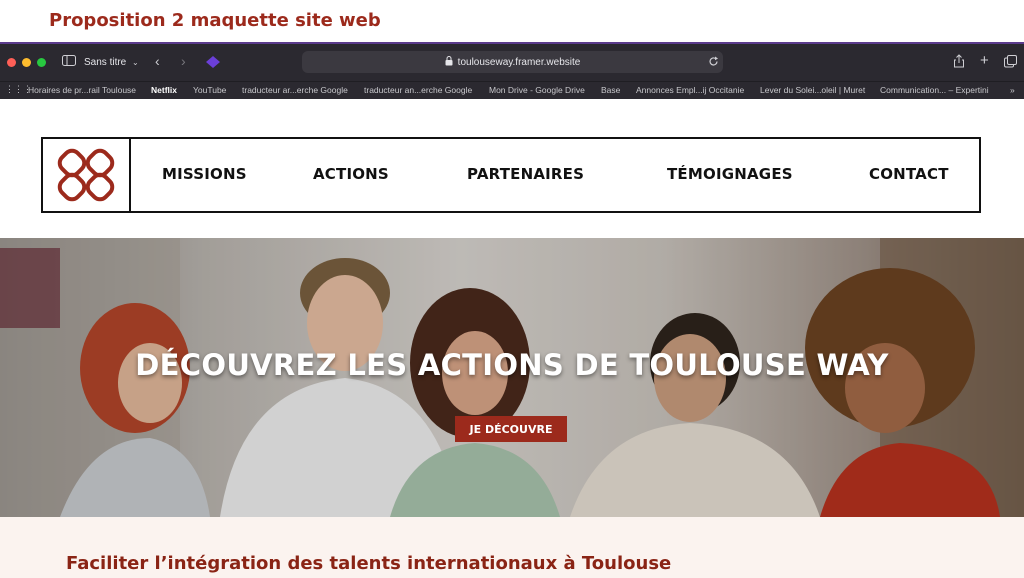  What do you see at coordinates (730, 174) in the screenshot?
I see `nav-link-temoignages: TÉMOIGNAGES` at bounding box center [730, 174].